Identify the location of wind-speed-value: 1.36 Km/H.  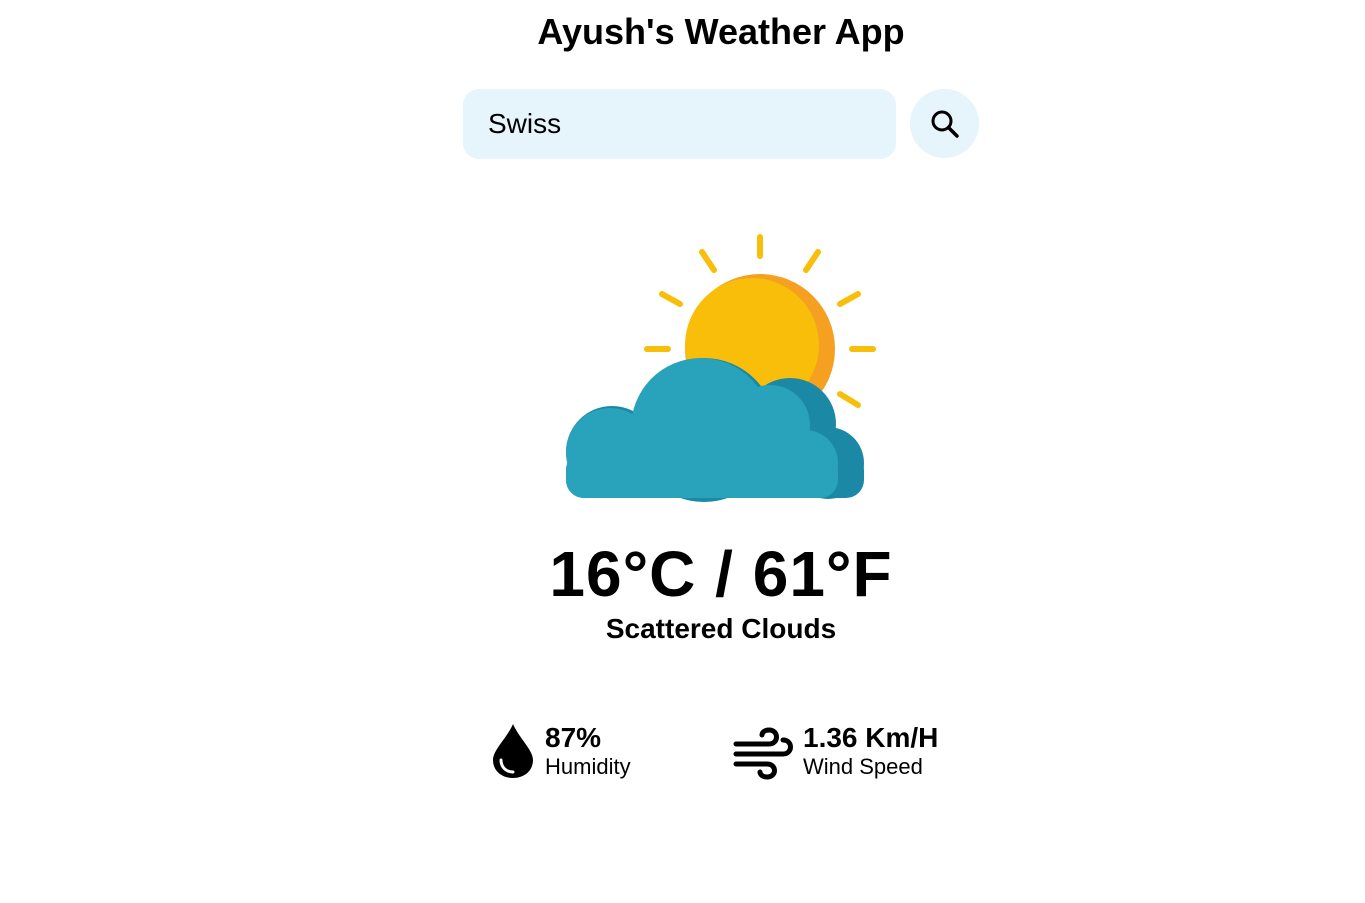
(871, 737).